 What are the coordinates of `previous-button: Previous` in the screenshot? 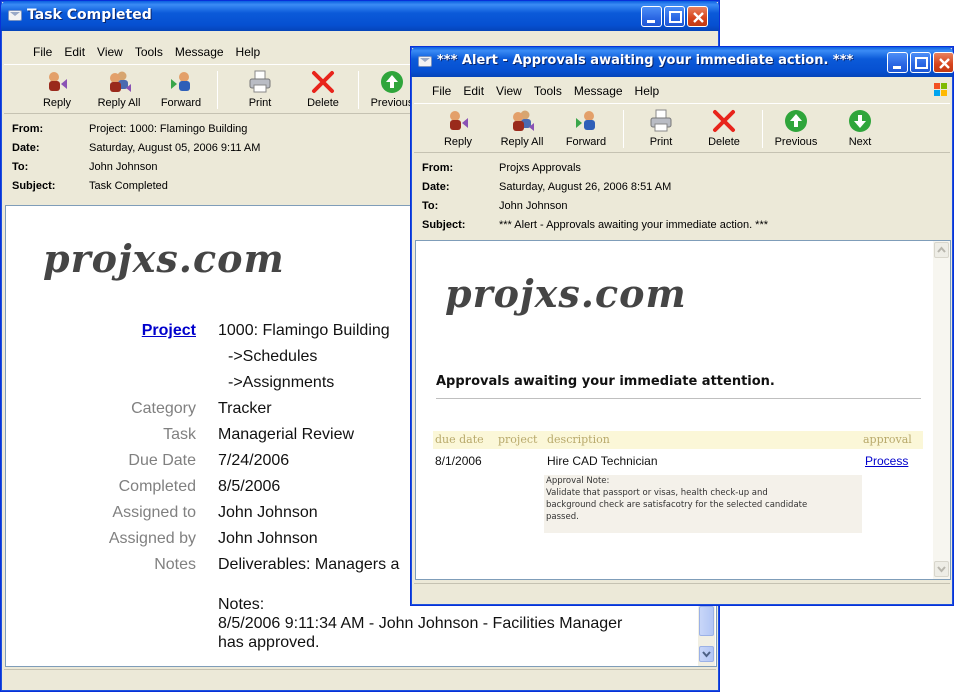 It's located at (796, 129).